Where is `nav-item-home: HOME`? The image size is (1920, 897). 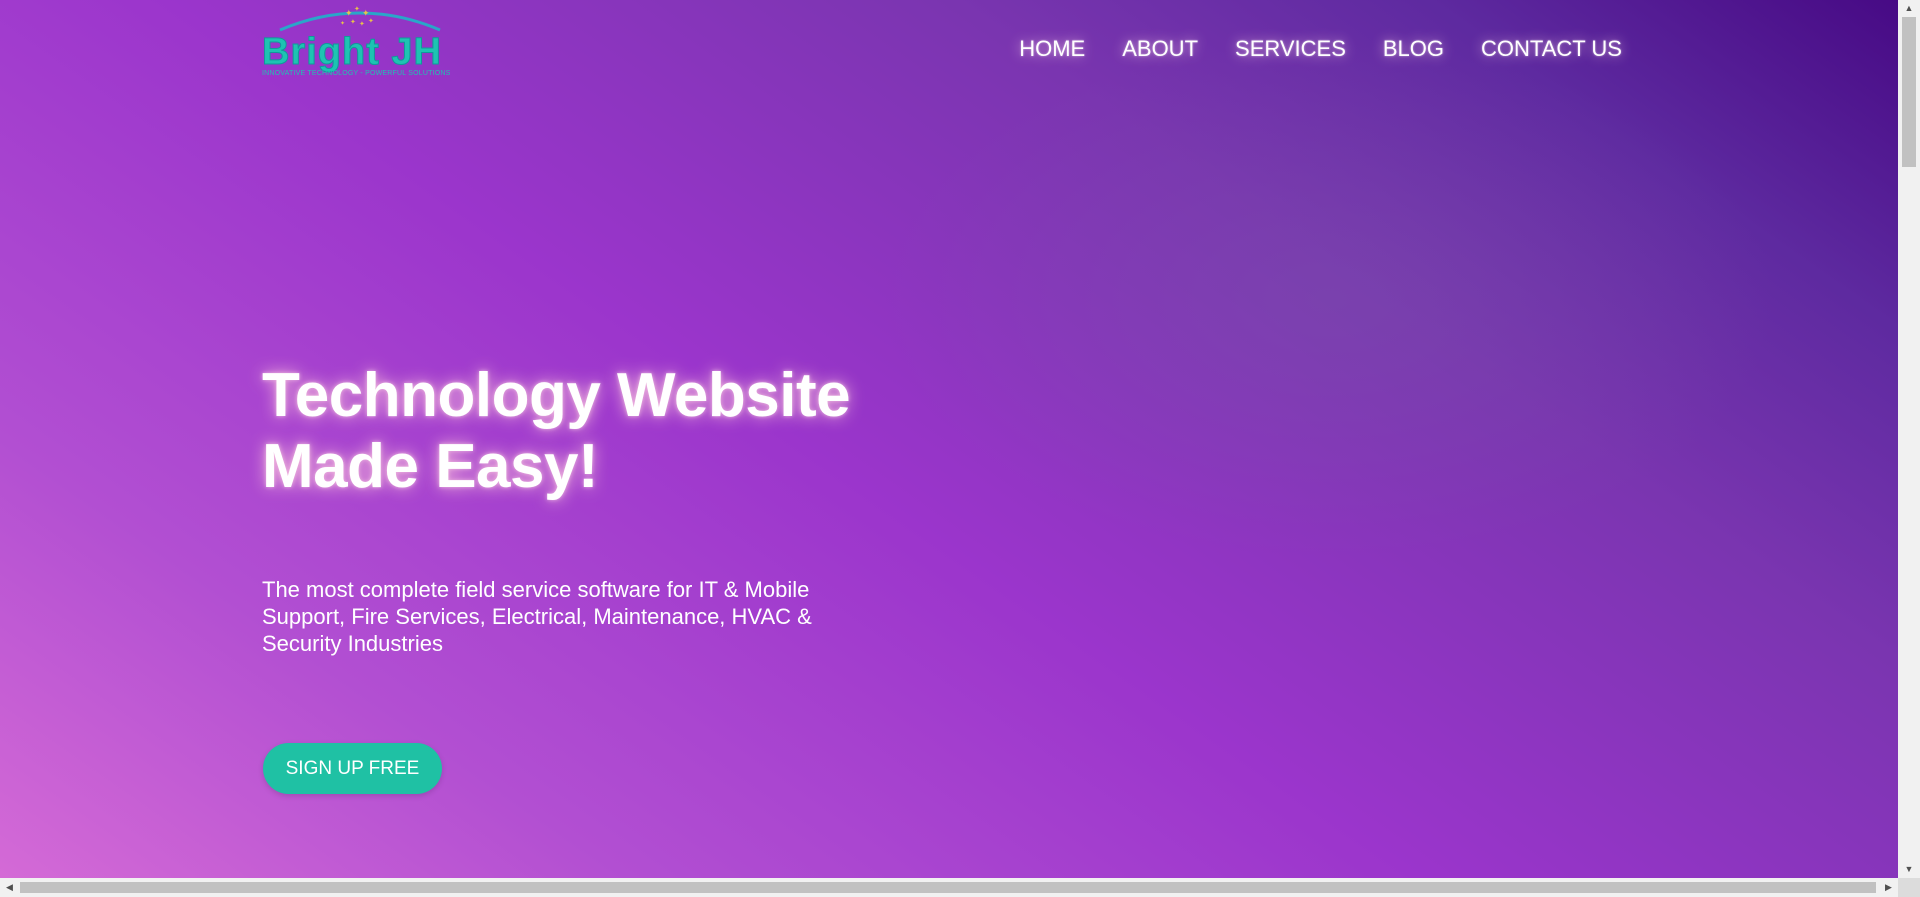 nav-item-home: HOME is located at coordinates (1052, 49).